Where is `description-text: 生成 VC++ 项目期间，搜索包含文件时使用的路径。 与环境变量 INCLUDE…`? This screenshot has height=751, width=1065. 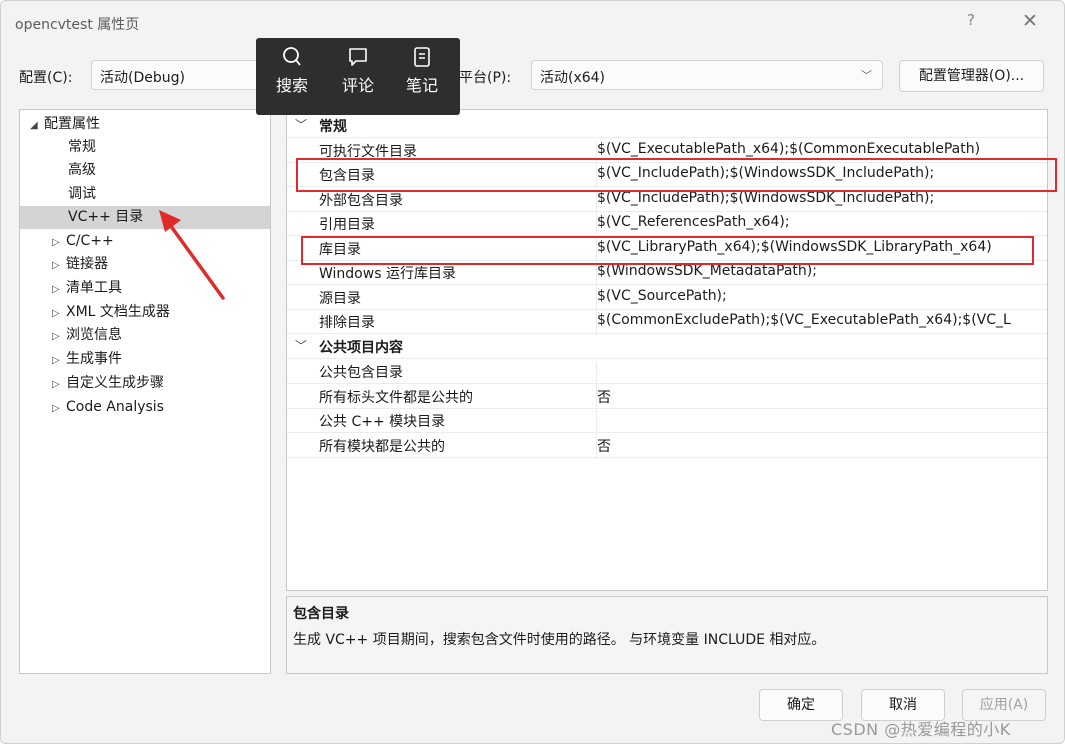 description-text: 生成 VC++ 项目期间，搜索包含文件时使用的路径。 与环境变量 INCLUDE… is located at coordinates (559, 640).